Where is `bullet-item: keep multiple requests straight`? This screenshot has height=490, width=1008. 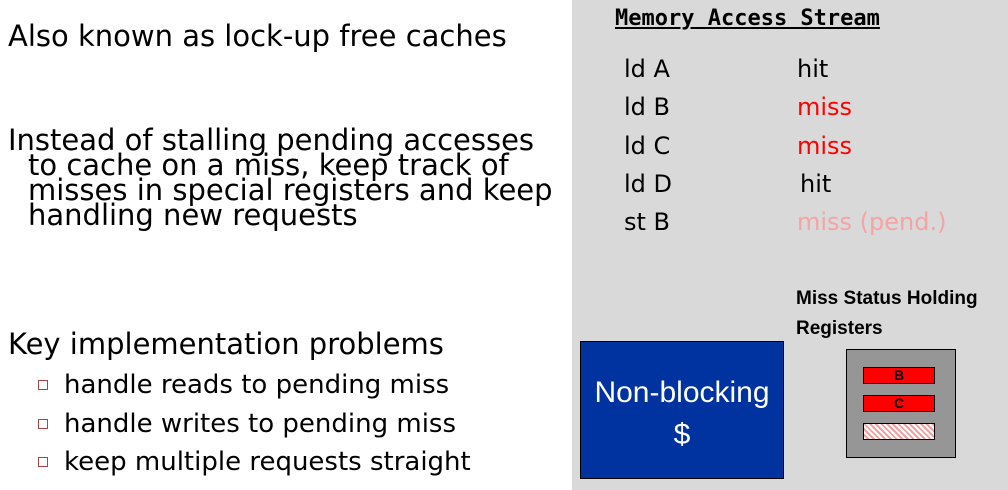
bullet-item: keep multiple requests straight is located at coordinates (254, 462).